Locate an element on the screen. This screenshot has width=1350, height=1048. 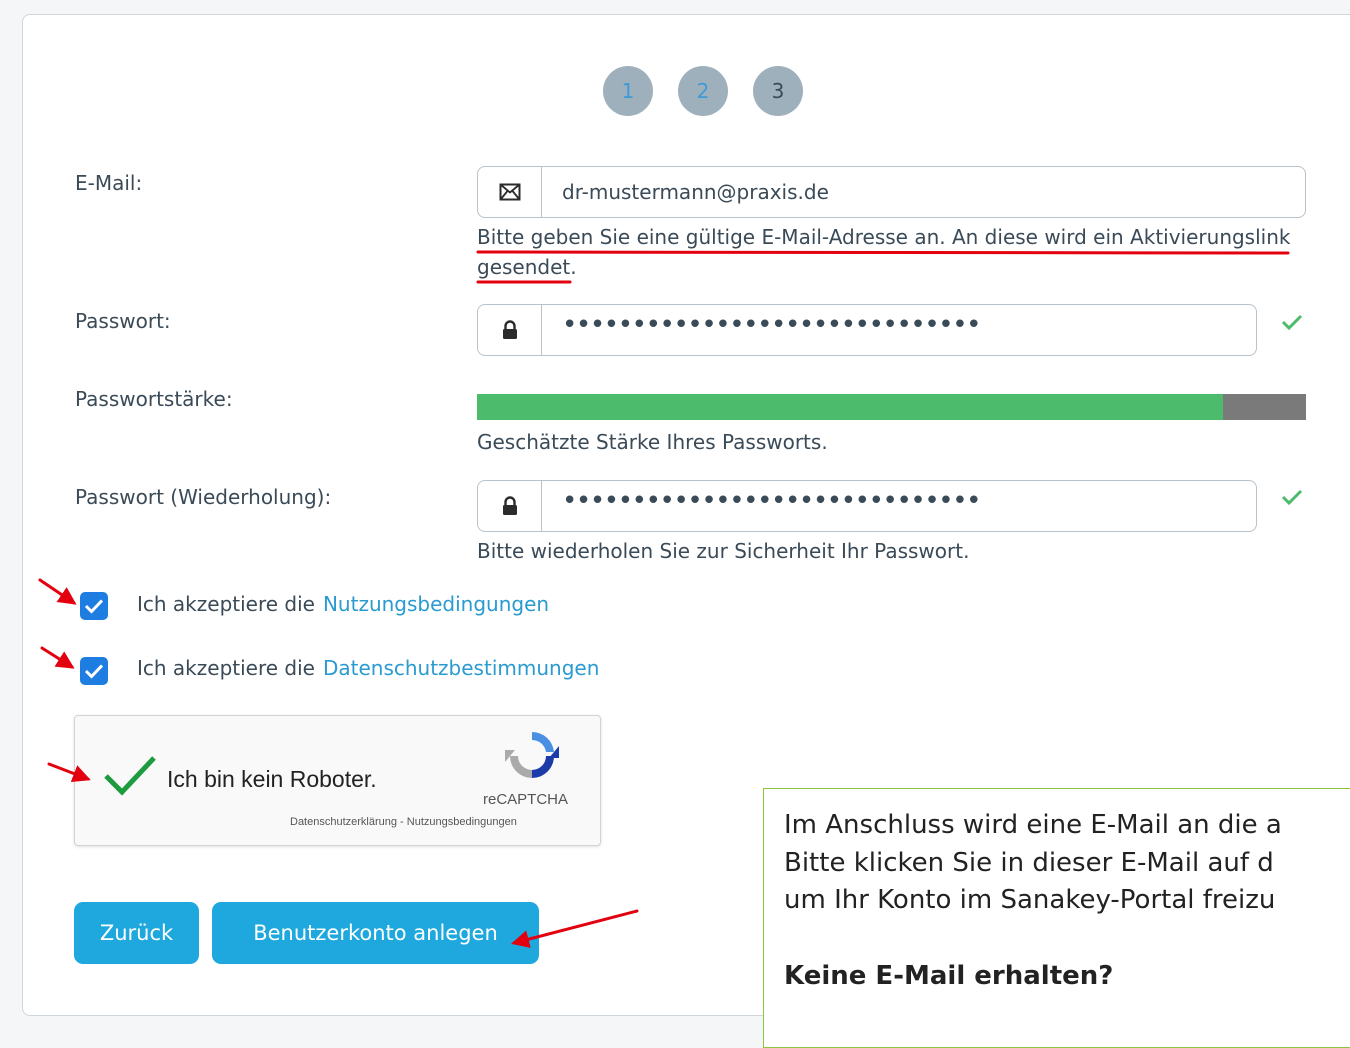
envelope-icon is located at coordinates (510, 192).